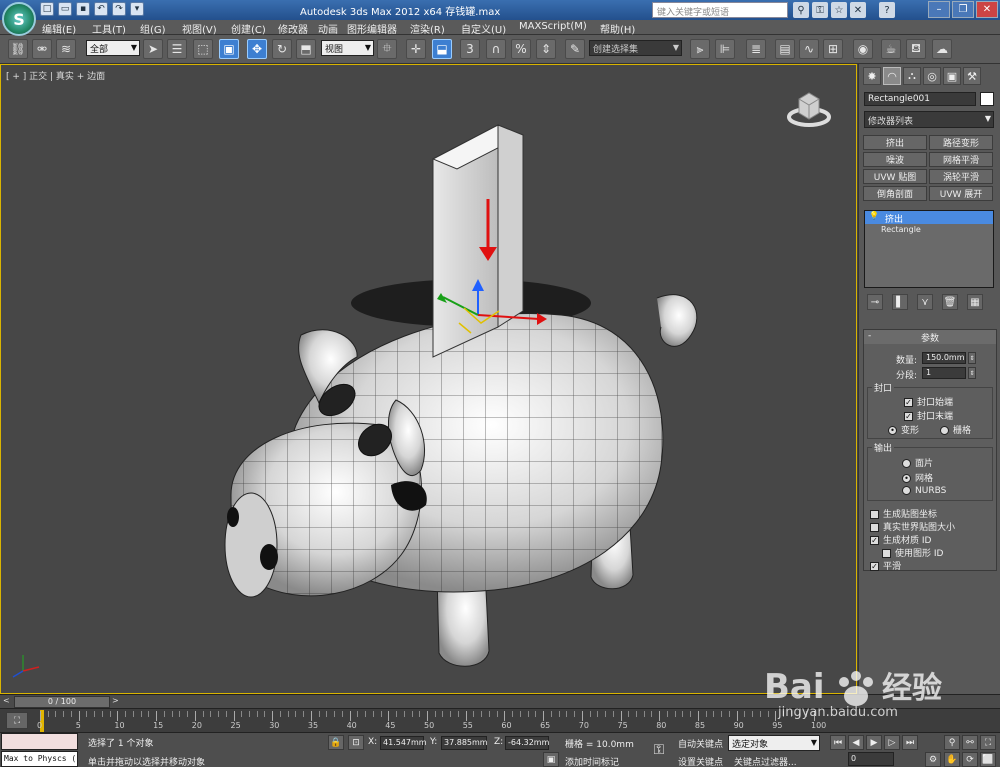  I want to click on hierarchy-tab-icon: ⛬, so click(912, 76).